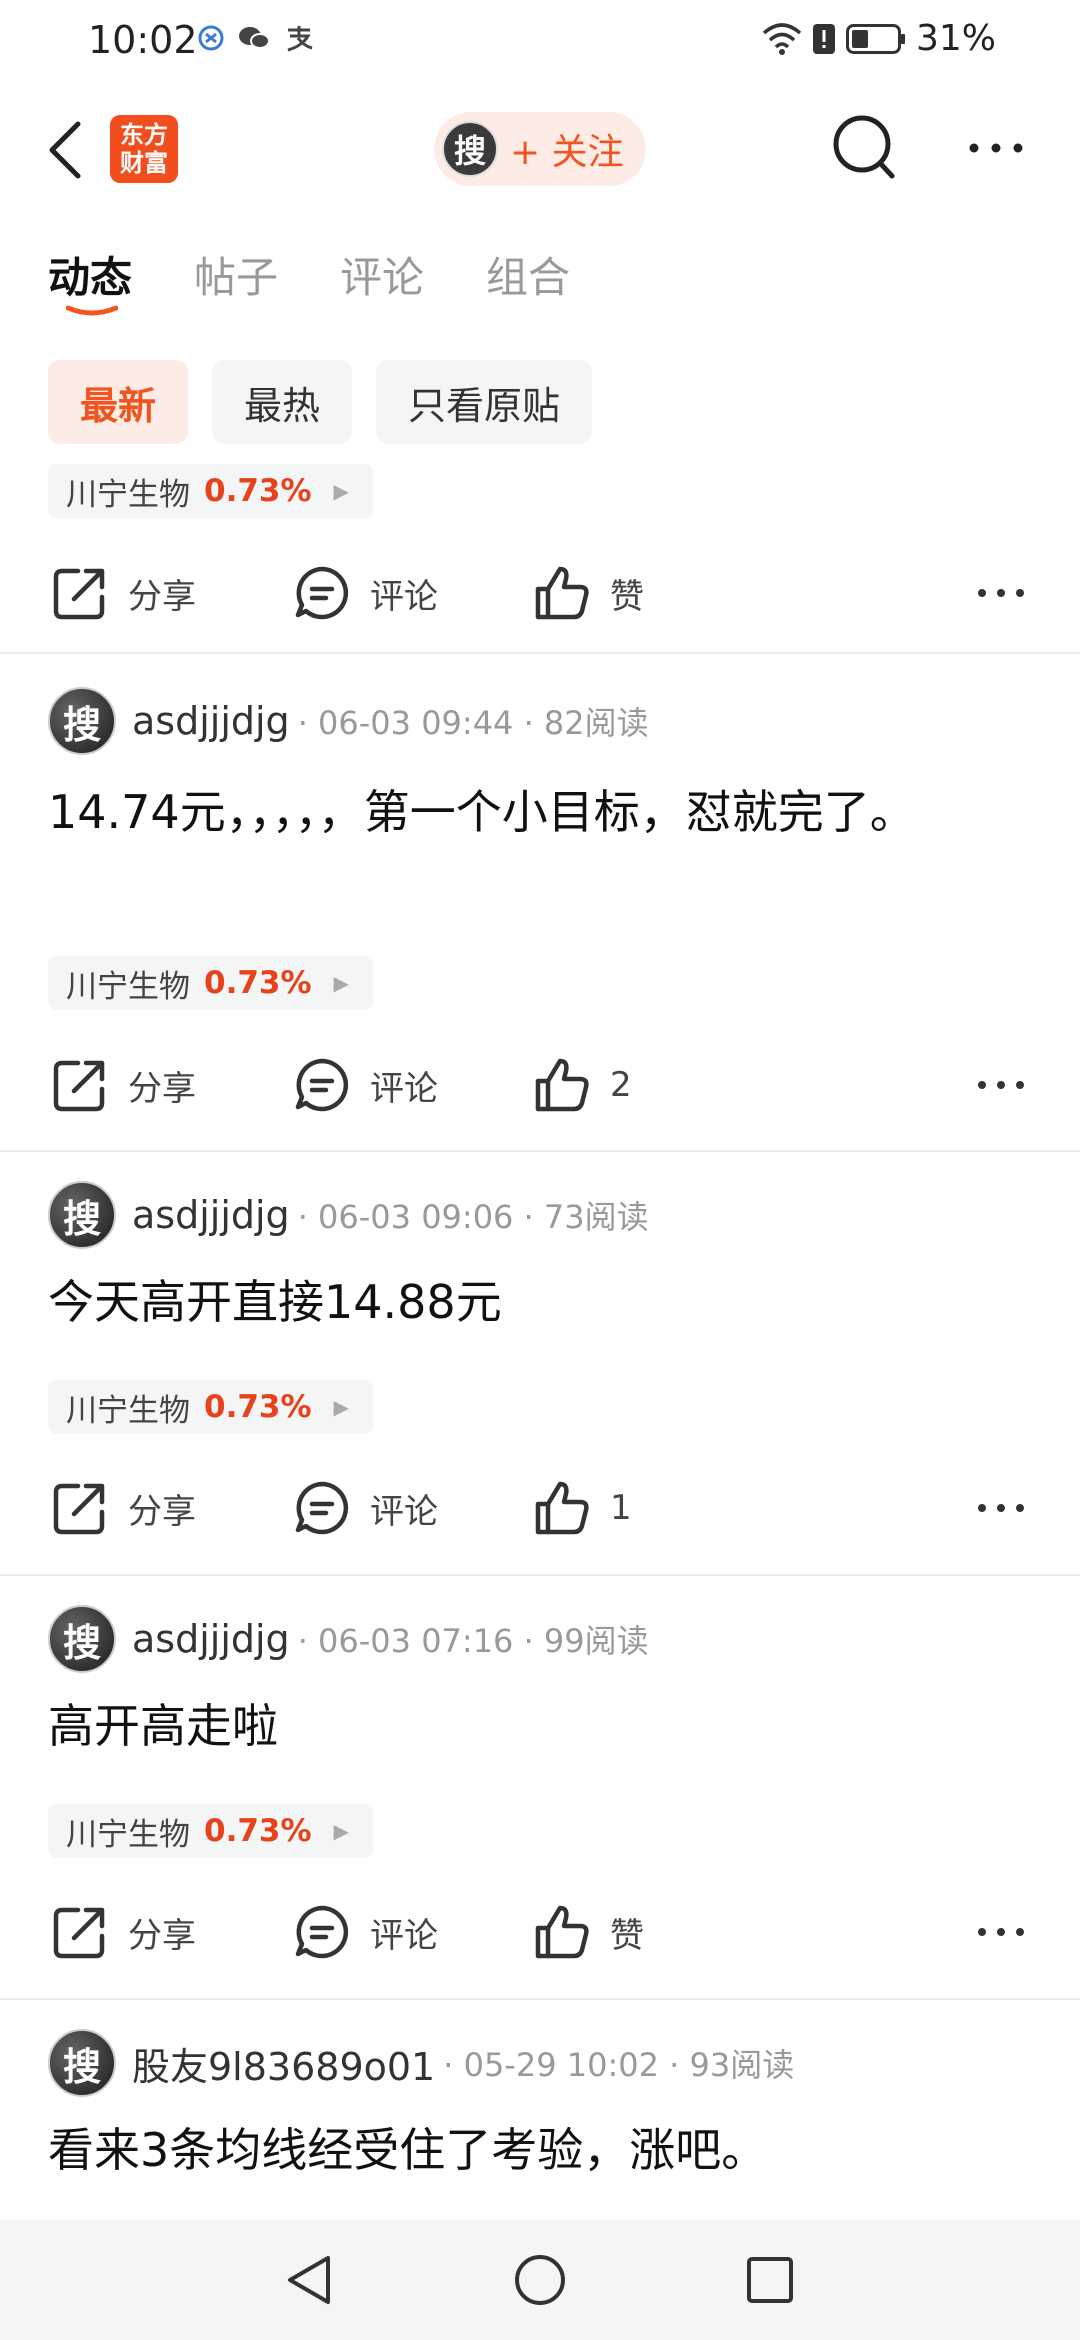 The image size is (1080, 2340). What do you see at coordinates (864, 148) in the screenshot?
I see `search-icon` at bounding box center [864, 148].